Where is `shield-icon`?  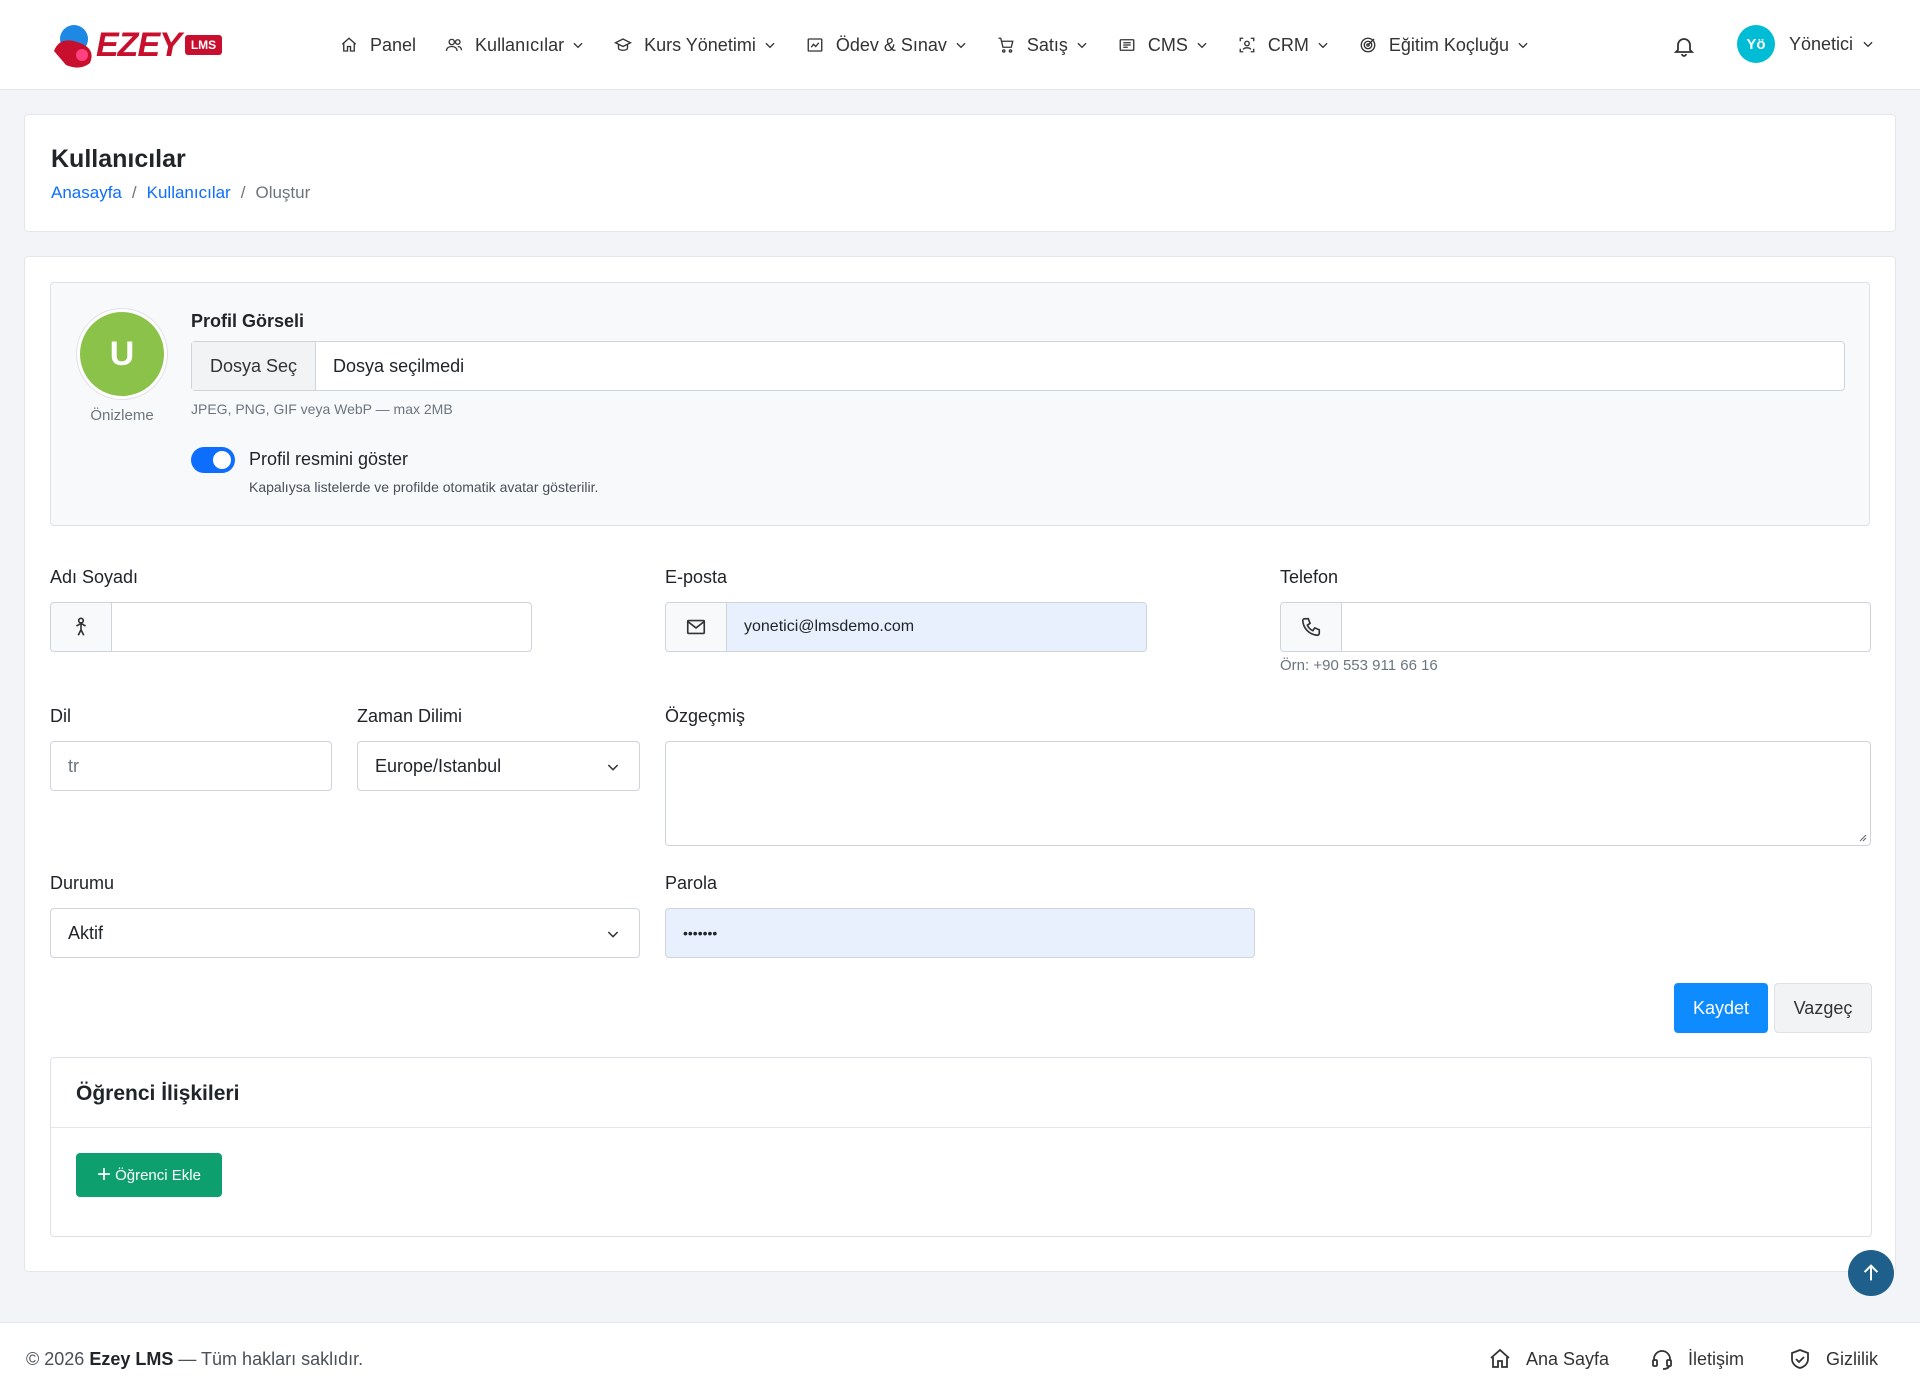 shield-icon is located at coordinates (1800, 1359).